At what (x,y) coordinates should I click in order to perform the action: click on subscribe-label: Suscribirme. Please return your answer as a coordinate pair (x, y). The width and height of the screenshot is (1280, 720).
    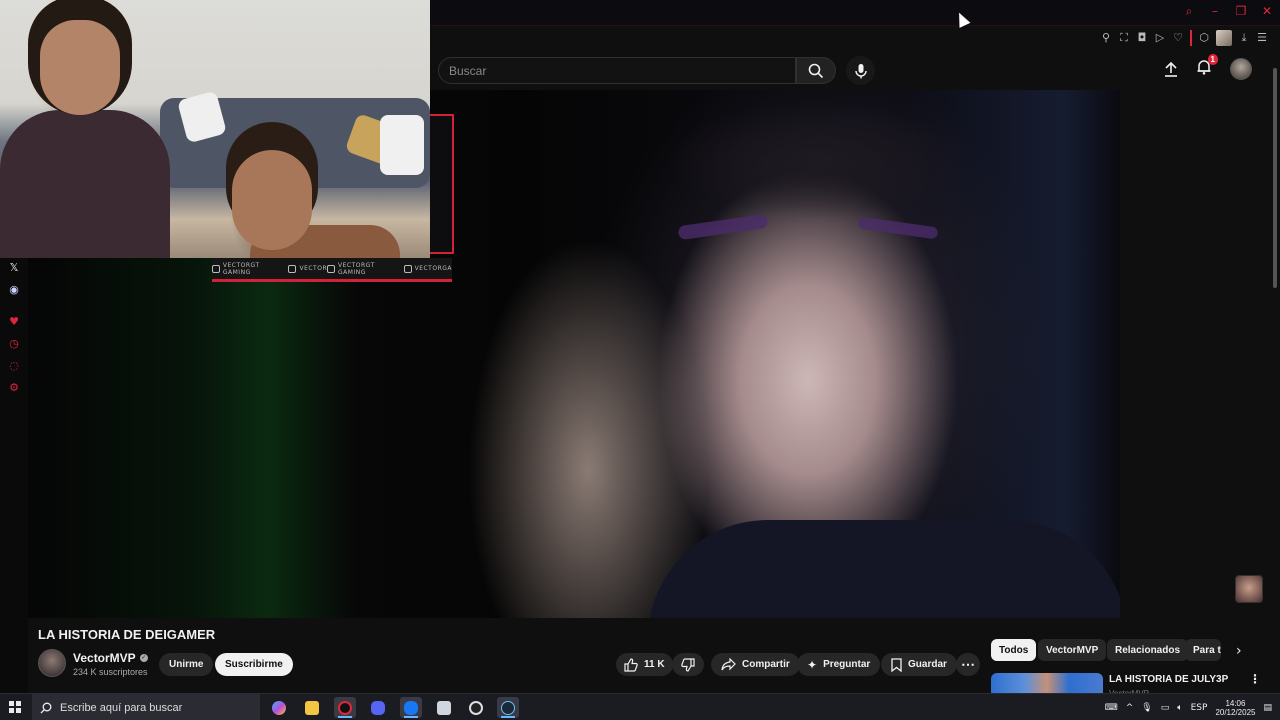
    Looking at the image, I should click on (254, 664).